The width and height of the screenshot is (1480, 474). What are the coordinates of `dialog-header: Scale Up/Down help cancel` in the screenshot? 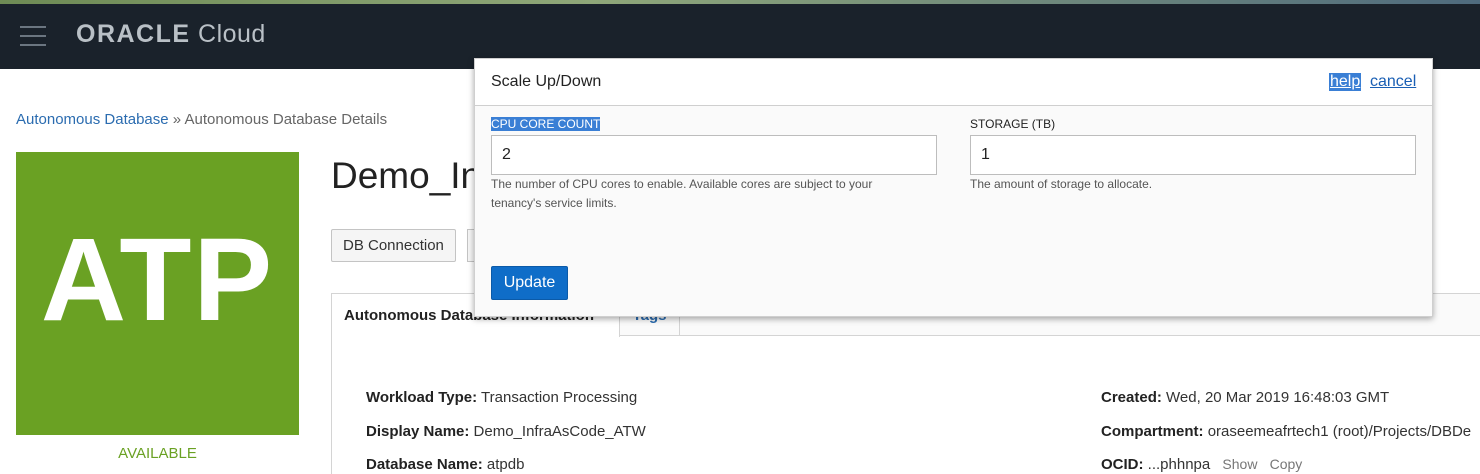 It's located at (953, 82).